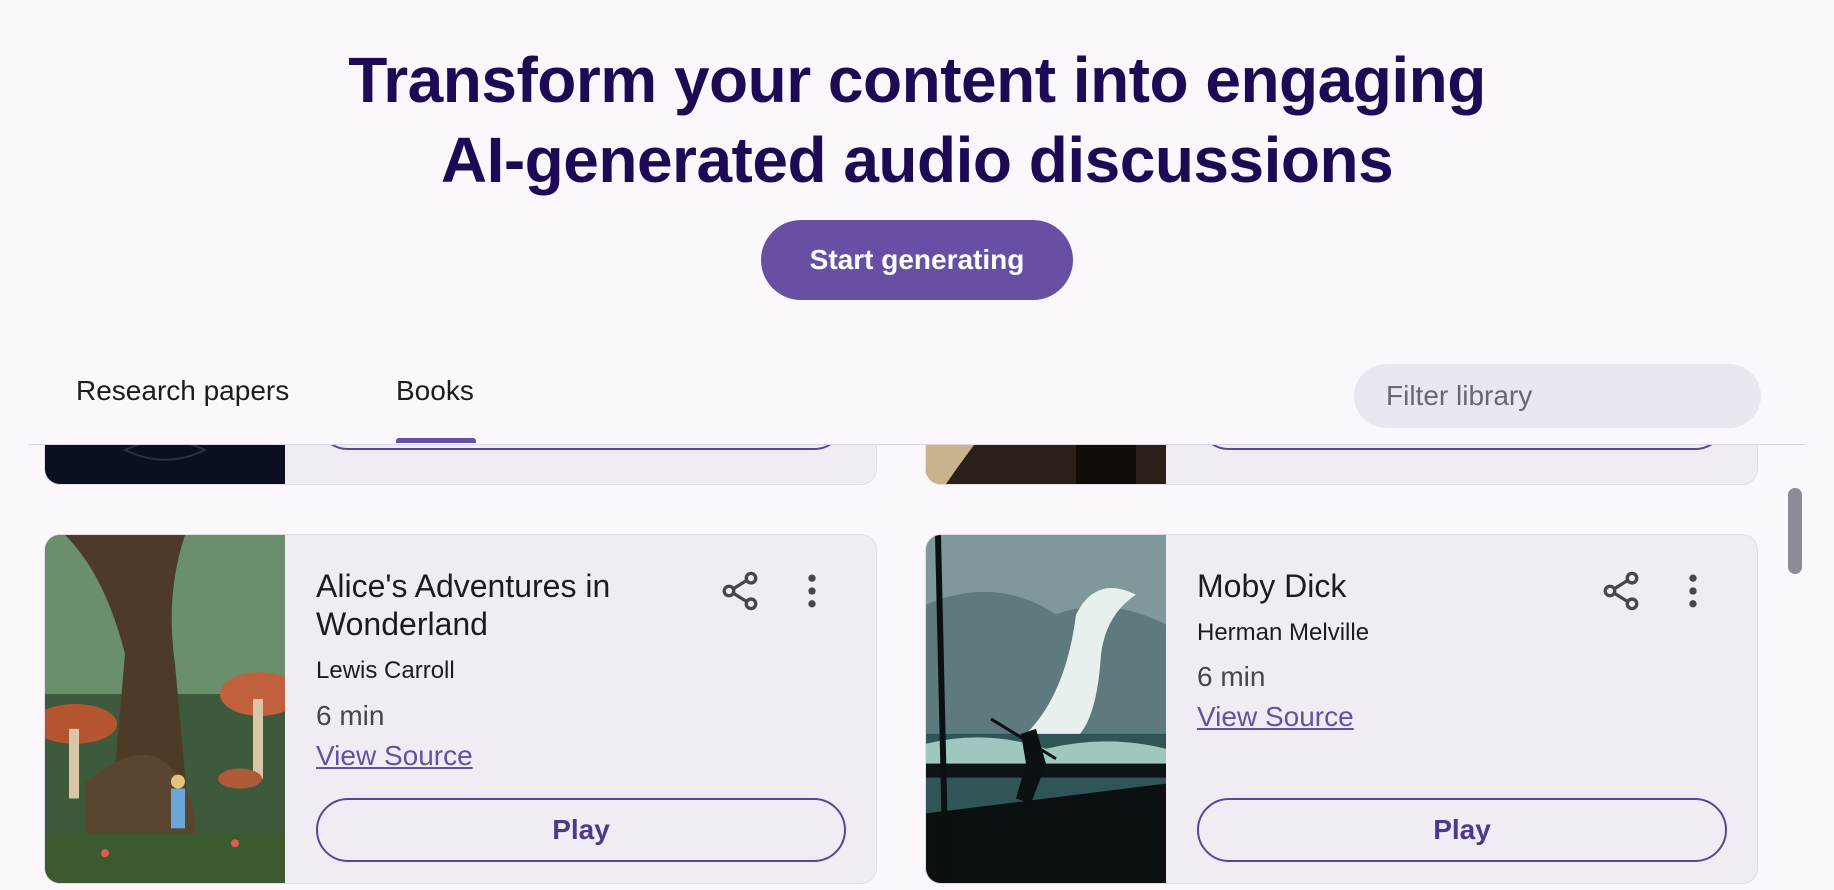  What do you see at coordinates (917, 80) in the screenshot?
I see `hero-title-line1: Transform your content into engaging` at bounding box center [917, 80].